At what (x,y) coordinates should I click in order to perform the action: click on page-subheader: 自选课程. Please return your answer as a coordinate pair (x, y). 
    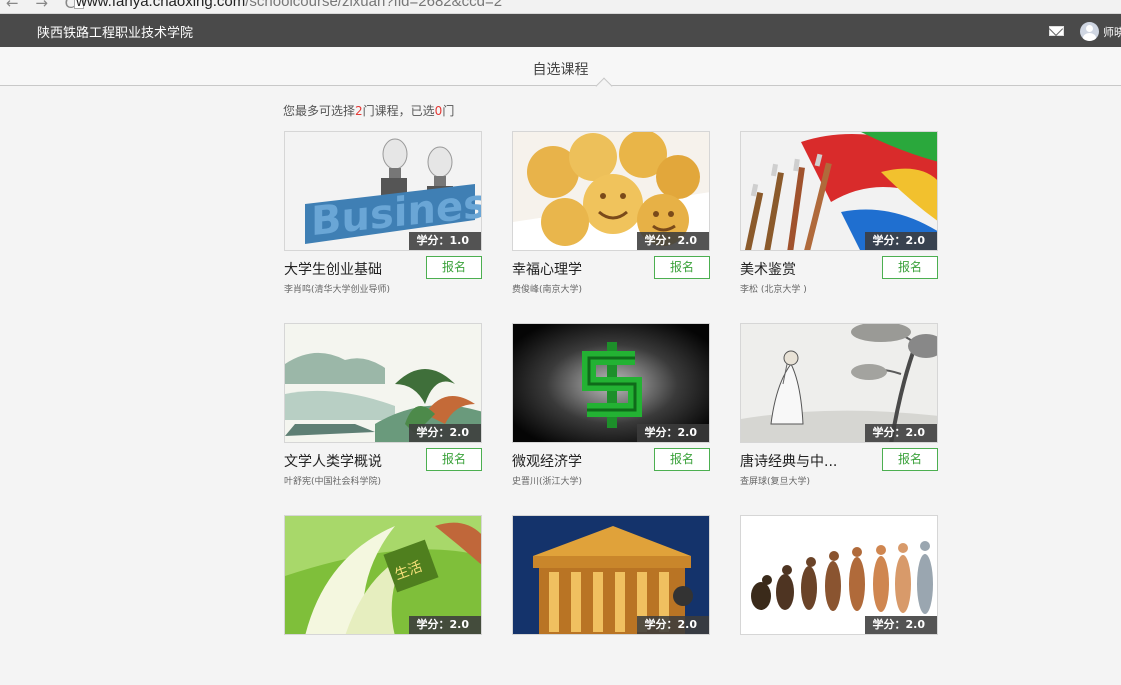
    Looking at the image, I should click on (560, 71).